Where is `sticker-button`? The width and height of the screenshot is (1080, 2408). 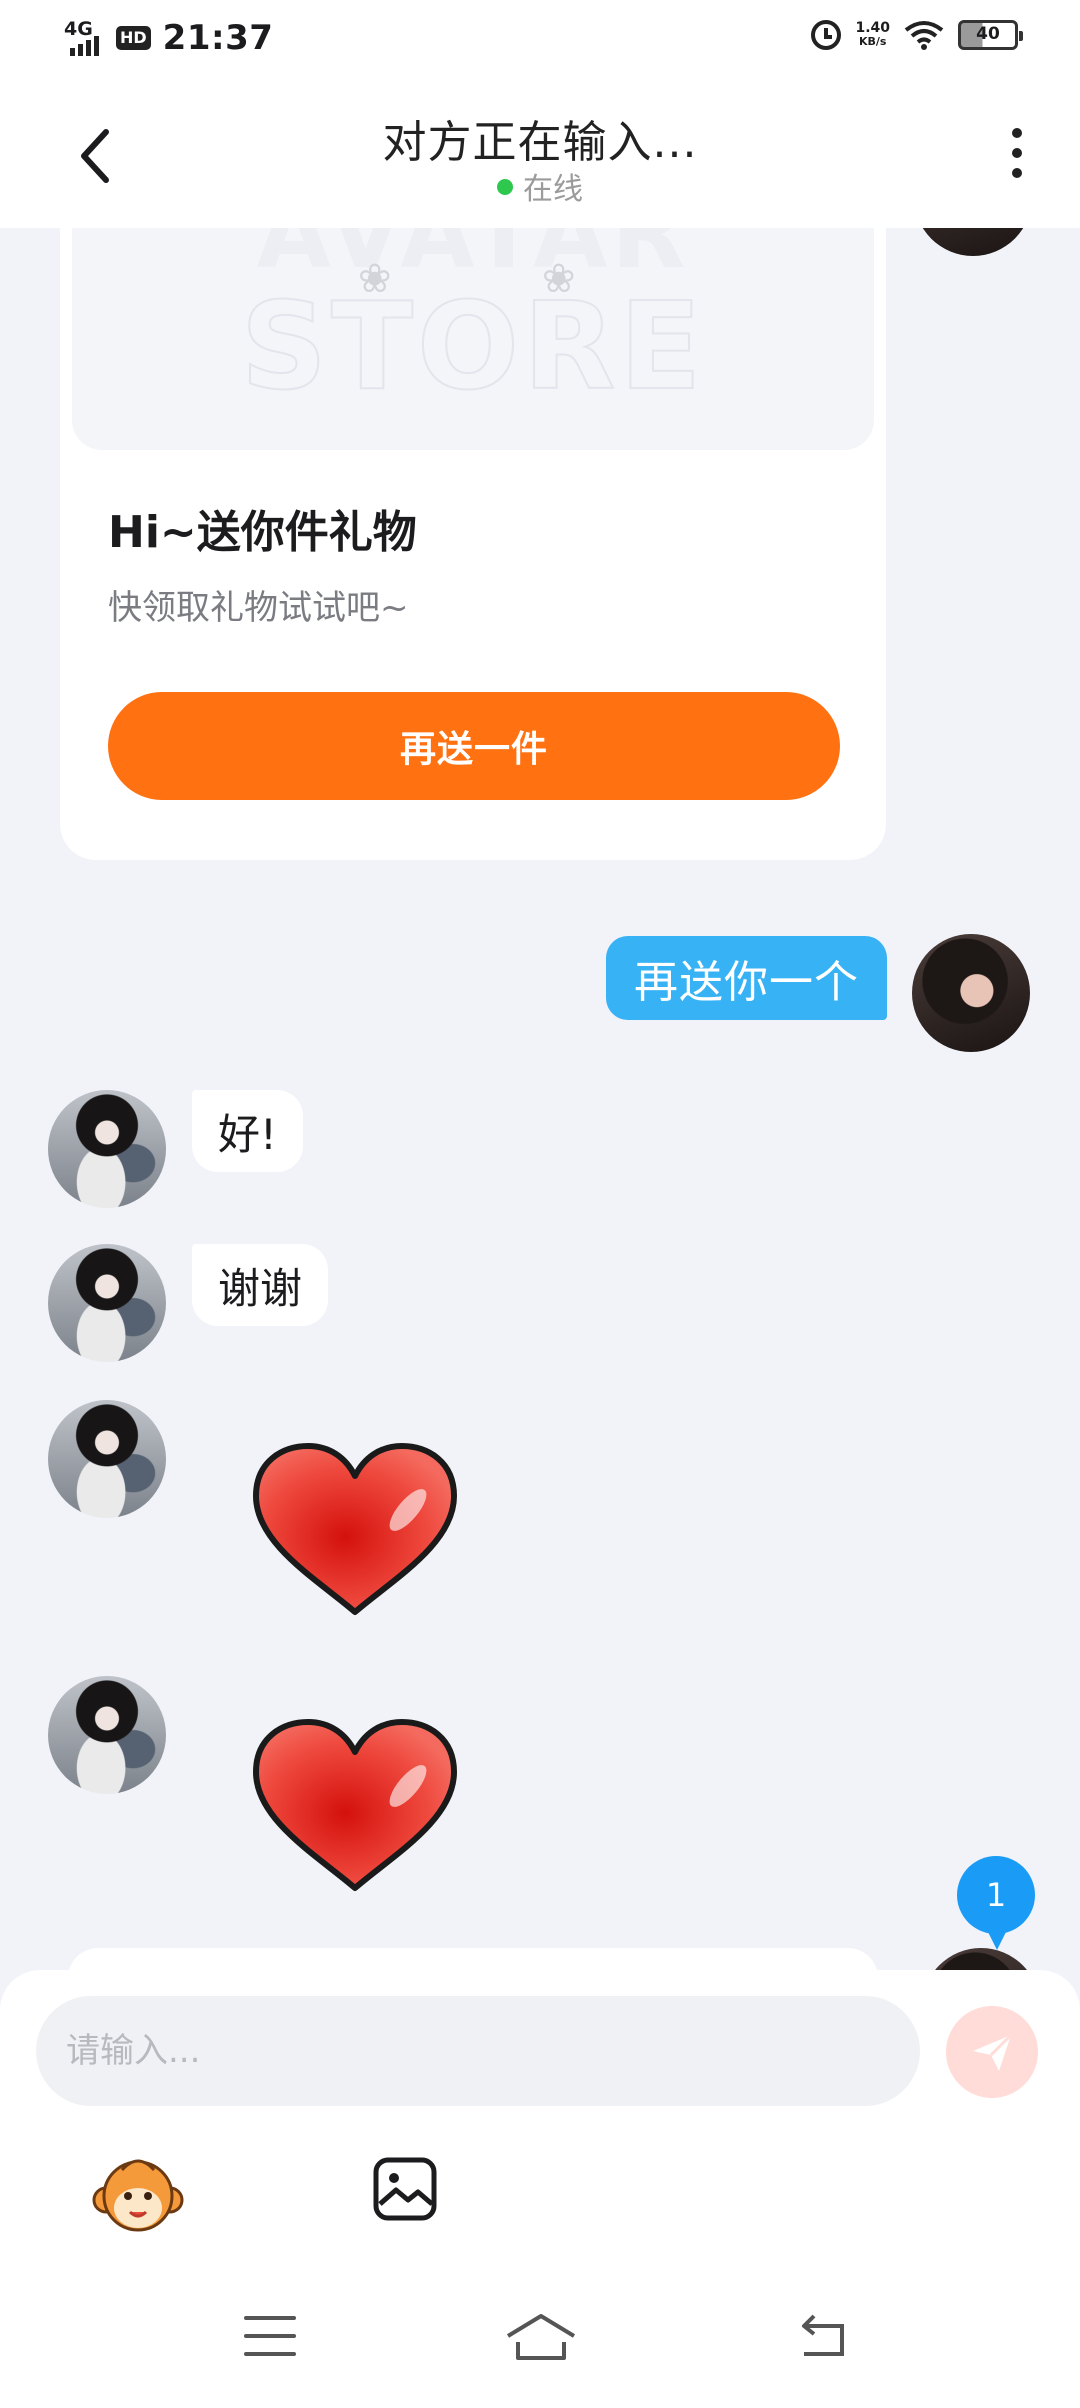
sticker-button is located at coordinates (138, 2196).